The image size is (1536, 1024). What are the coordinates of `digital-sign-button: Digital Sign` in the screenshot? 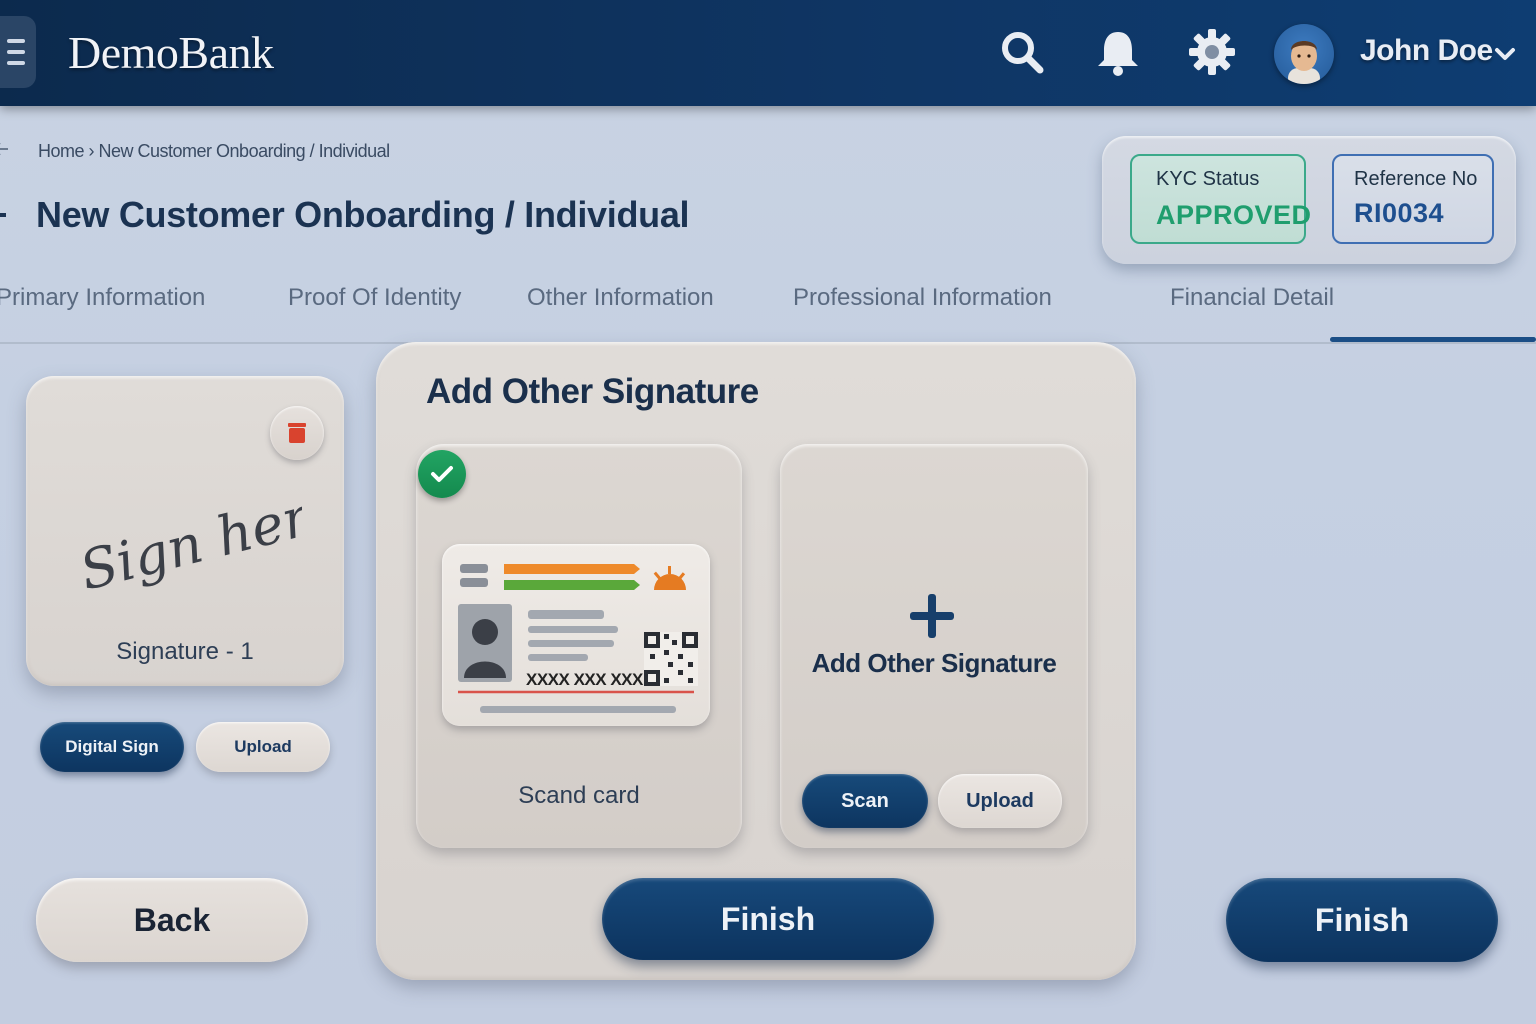 It's located at (112, 747).